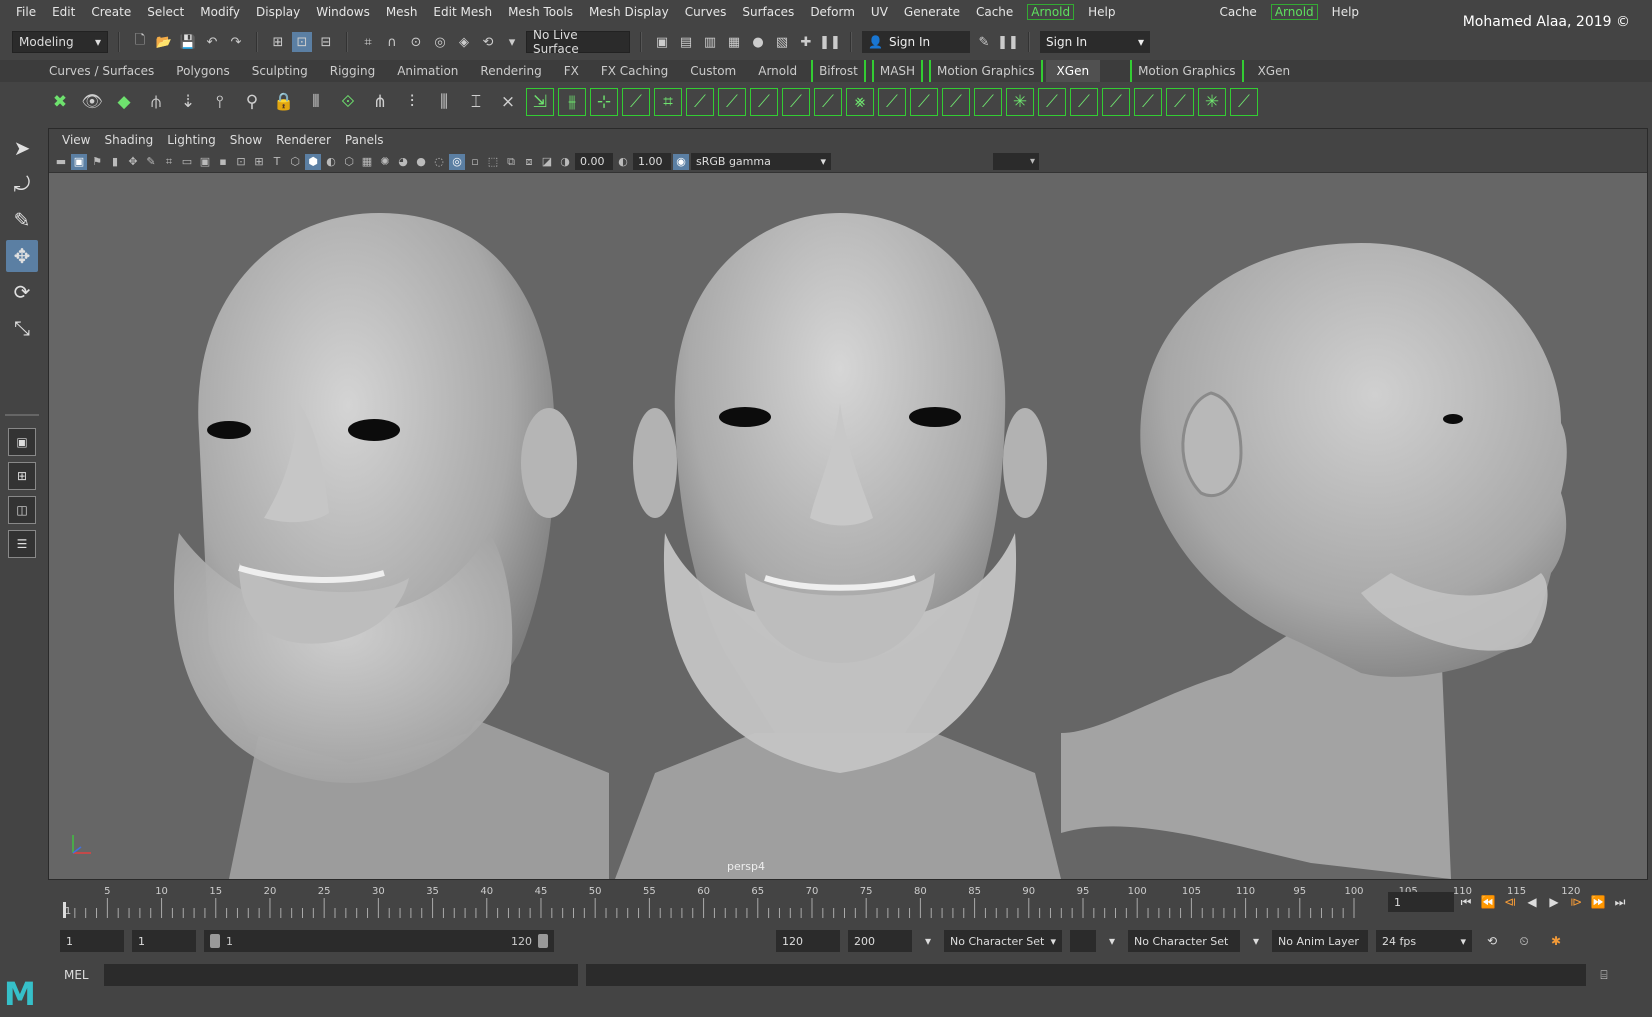 The height and width of the screenshot is (1017, 1652). I want to click on menu-modify: Modify, so click(220, 12).